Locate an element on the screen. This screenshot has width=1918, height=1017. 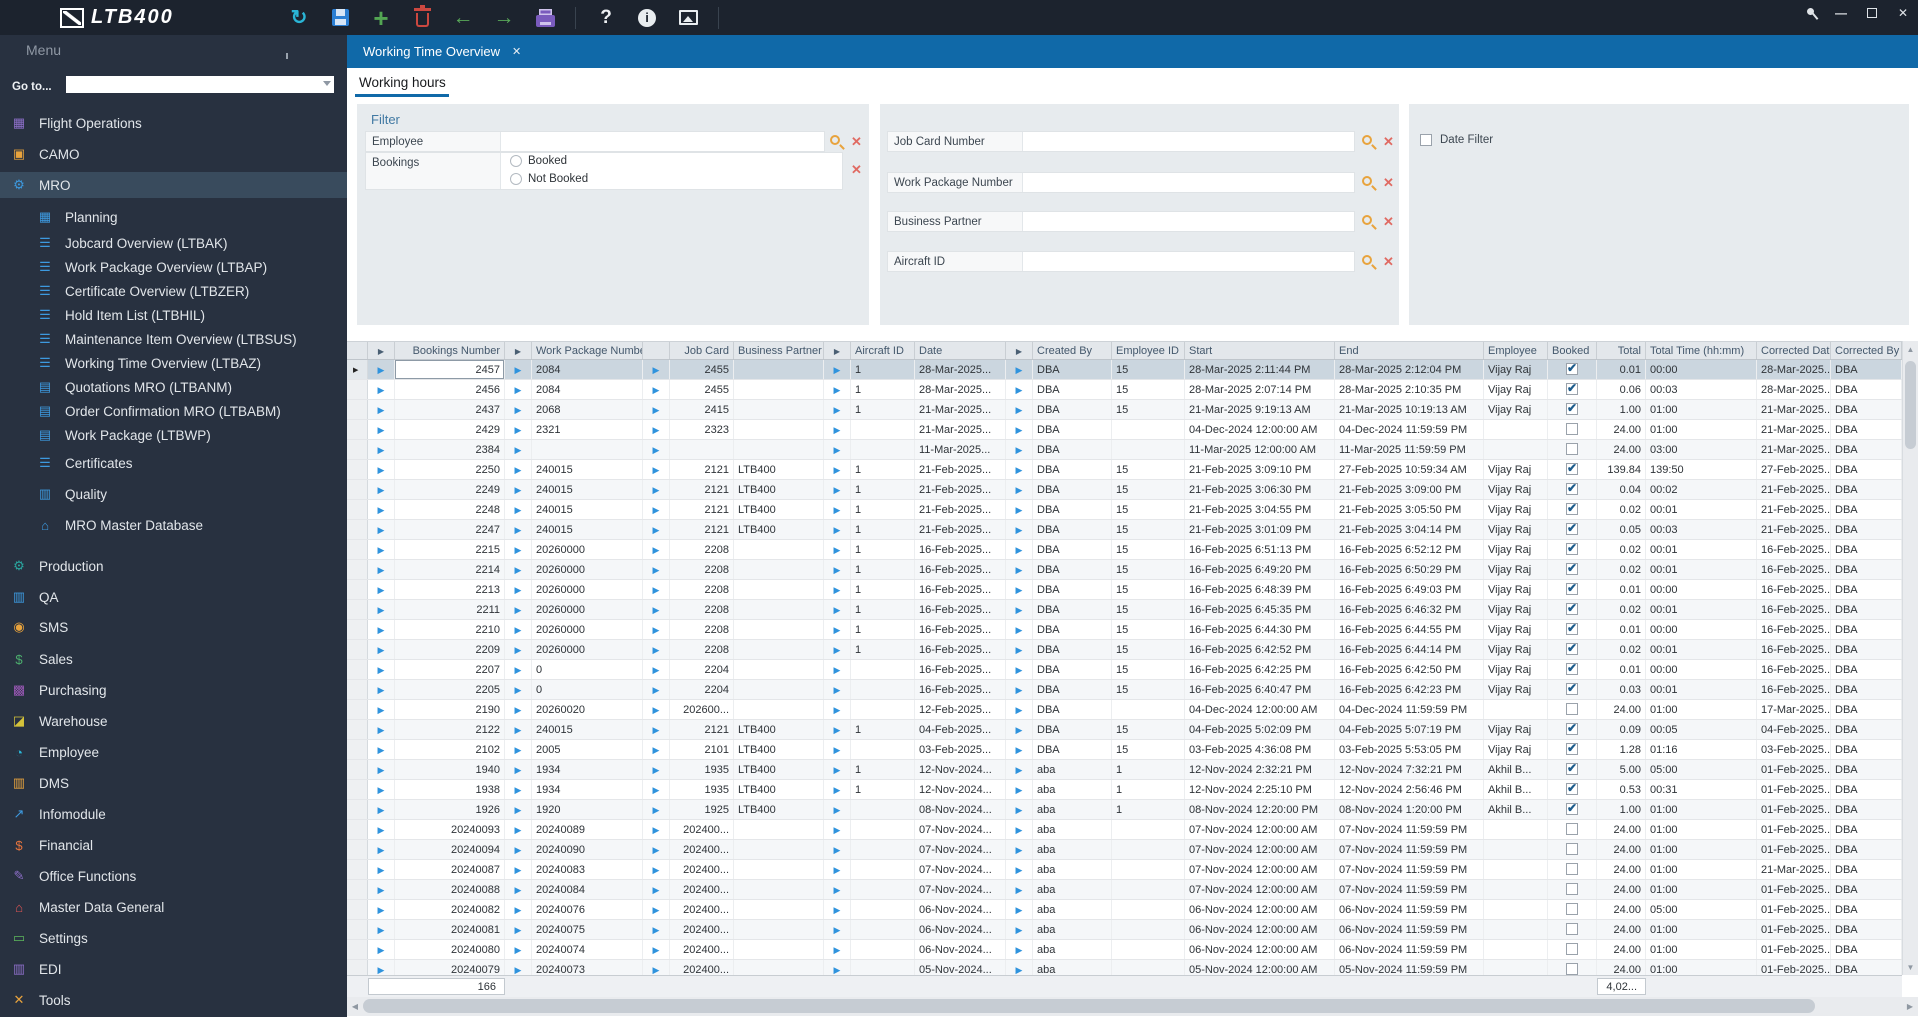
sidebar-item-certificate-overview-ltbzer: ☰ Certificate Overview (LTBZER) is located at coordinates (173, 291).